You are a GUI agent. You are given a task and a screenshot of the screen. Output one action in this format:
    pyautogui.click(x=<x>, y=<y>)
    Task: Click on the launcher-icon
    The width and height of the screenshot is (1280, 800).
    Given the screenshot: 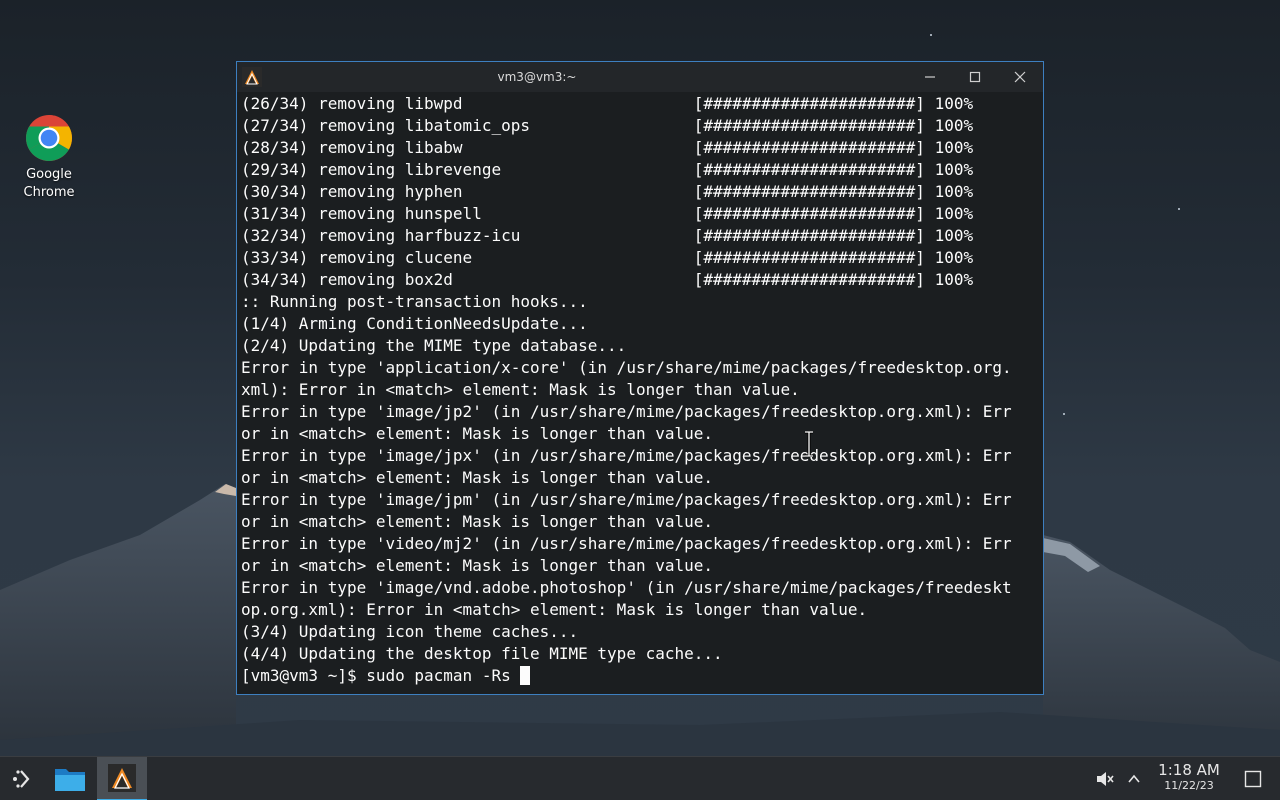 What is the action you would take?
    pyautogui.click(x=21, y=779)
    